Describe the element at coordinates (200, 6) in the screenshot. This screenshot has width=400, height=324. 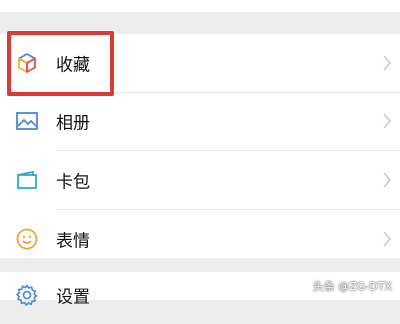
I see `menu-group-top: 文件` at that location.